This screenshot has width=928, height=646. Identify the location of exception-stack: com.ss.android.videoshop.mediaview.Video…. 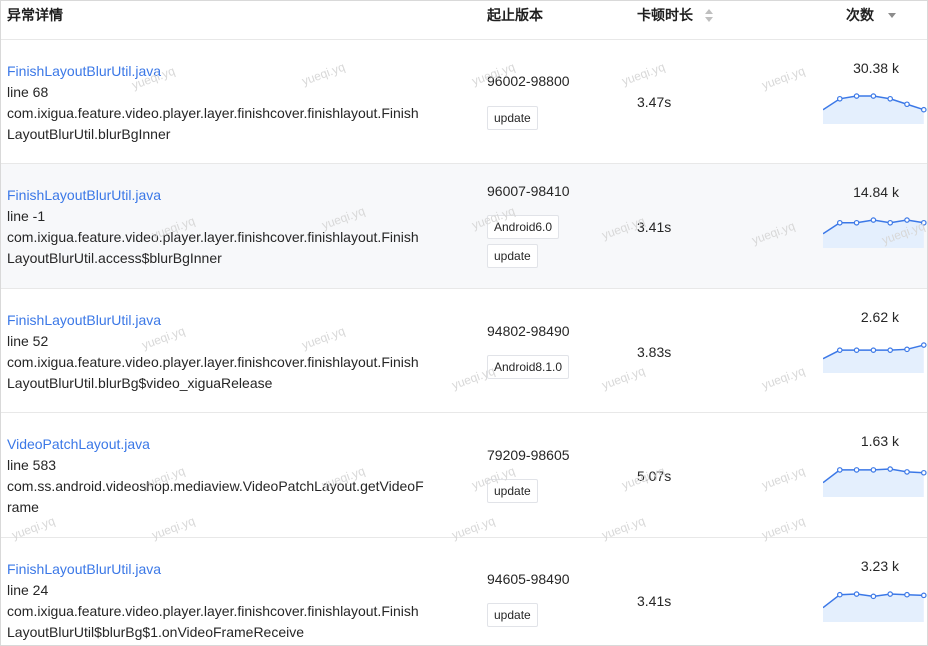
(215, 486).